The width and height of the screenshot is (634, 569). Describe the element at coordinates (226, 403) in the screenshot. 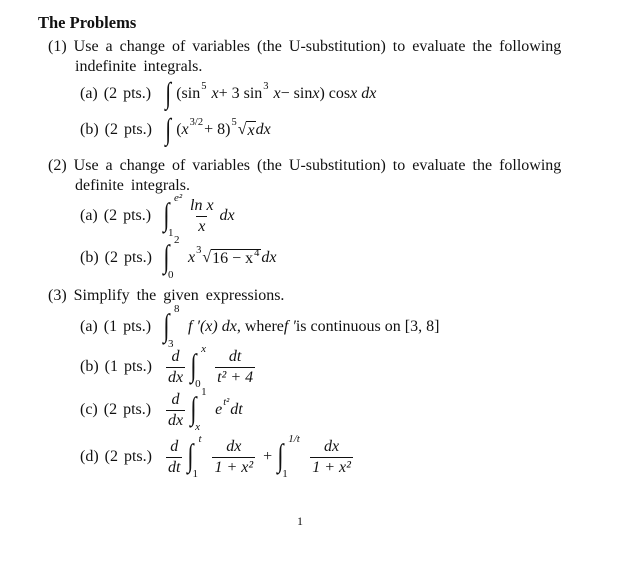

I see `exponent: t²` at that location.